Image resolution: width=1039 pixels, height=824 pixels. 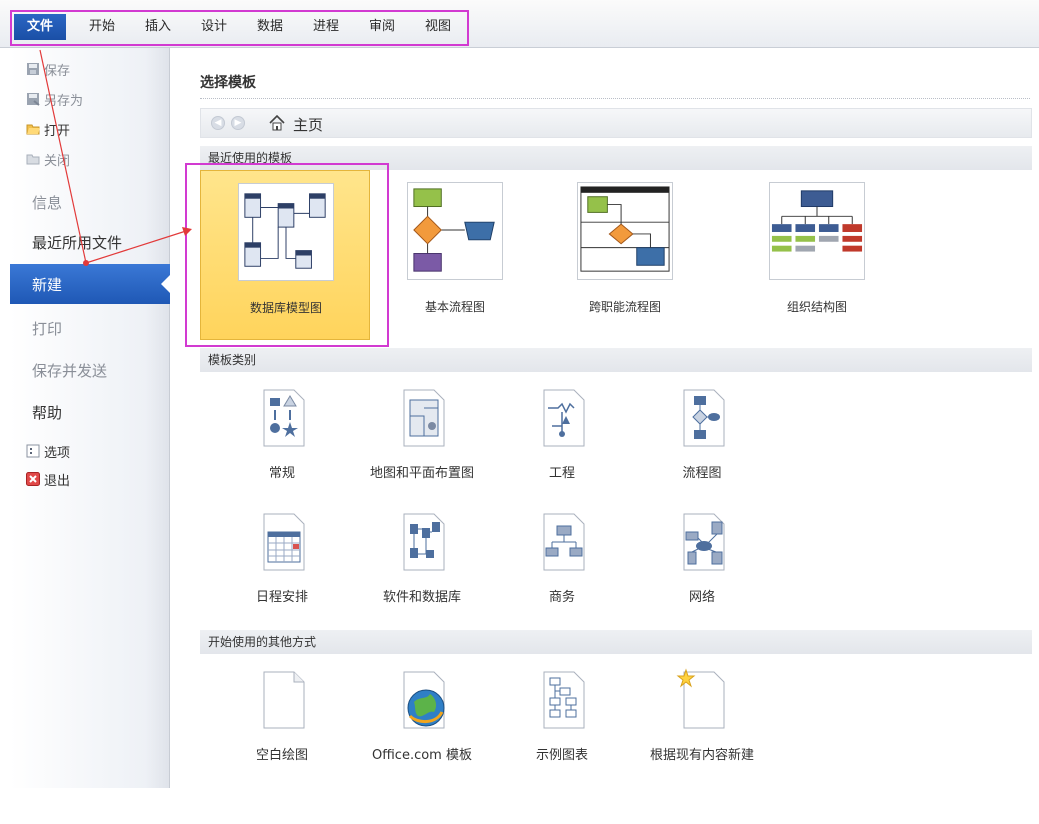 What do you see at coordinates (187, 231) in the screenshot?
I see `arrow-head` at bounding box center [187, 231].